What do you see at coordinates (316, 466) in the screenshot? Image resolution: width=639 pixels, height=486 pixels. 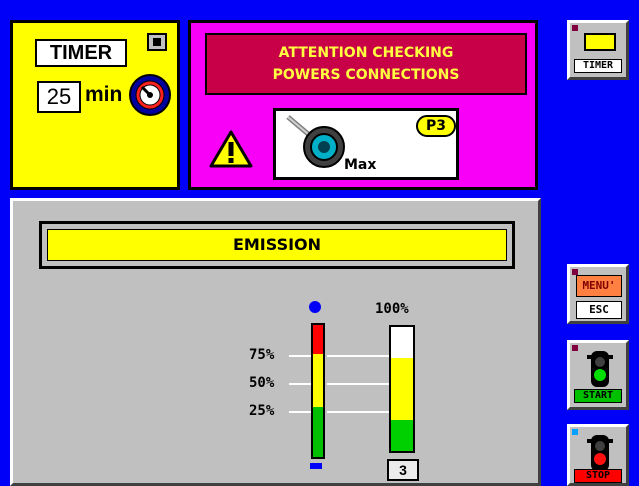 I see `decrease-power-icon` at bounding box center [316, 466].